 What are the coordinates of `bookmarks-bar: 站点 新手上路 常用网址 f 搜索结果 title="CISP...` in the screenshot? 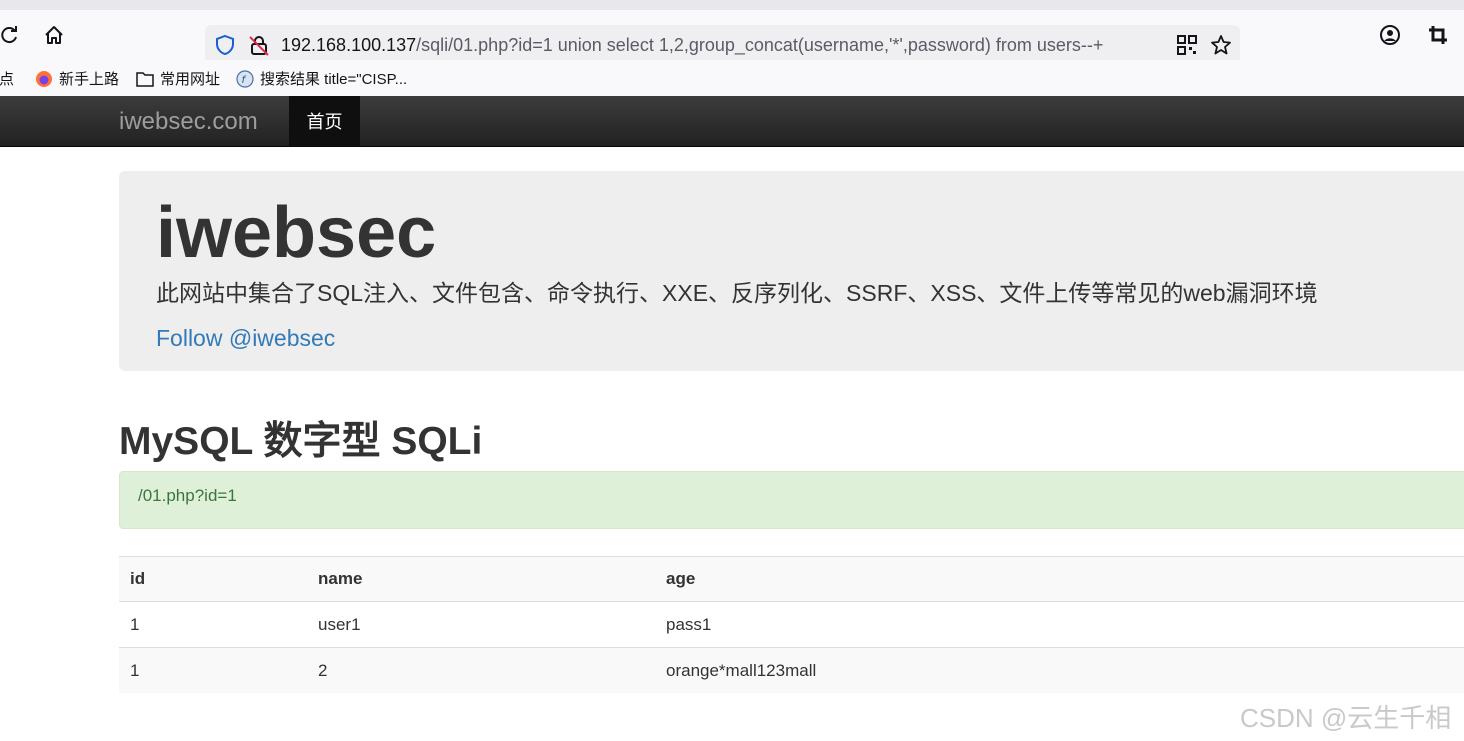 It's located at (732, 78).